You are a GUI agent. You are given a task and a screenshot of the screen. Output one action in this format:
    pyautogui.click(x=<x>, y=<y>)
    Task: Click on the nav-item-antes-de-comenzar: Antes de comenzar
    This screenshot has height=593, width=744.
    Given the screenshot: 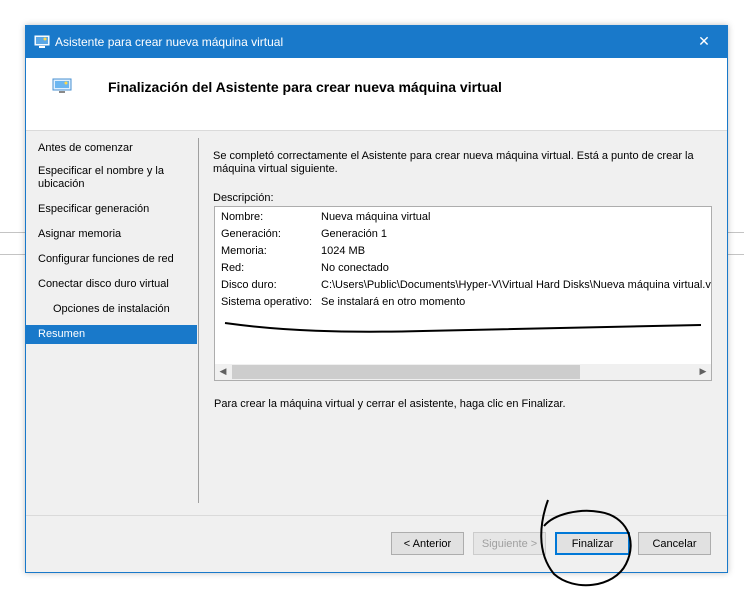 What is the action you would take?
    pyautogui.click(x=111, y=148)
    